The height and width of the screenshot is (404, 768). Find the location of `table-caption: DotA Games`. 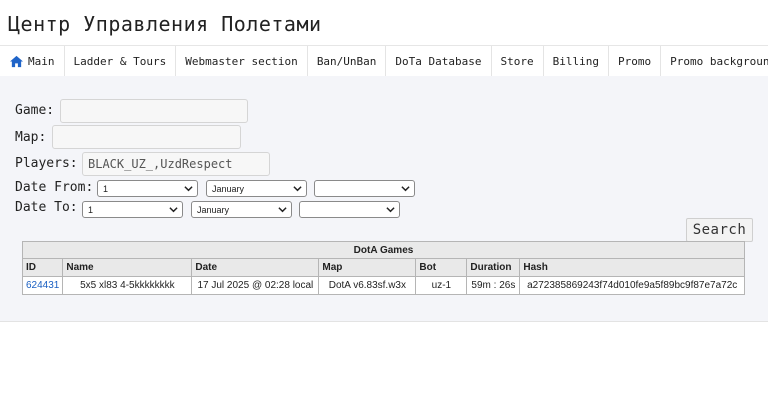

table-caption: DotA Games is located at coordinates (383, 250).